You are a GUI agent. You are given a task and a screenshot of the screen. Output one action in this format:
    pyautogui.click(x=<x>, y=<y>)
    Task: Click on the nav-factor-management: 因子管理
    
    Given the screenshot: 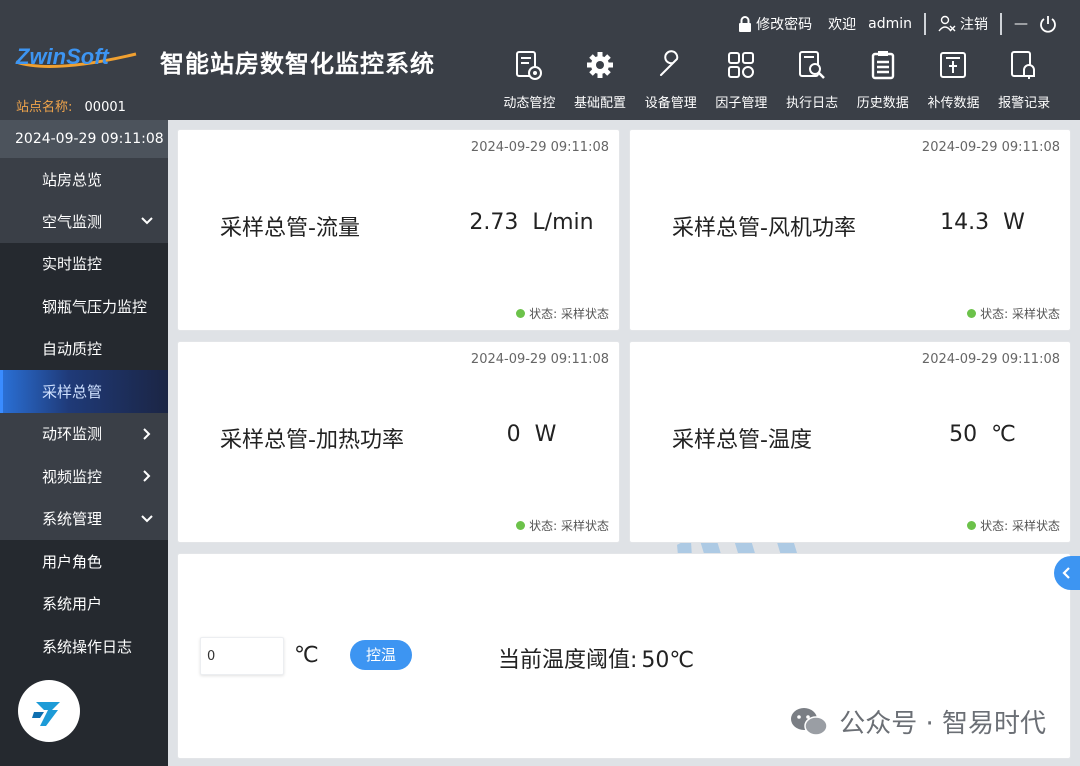 What is the action you would take?
    pyautogui.click(x=741, y=80)
    